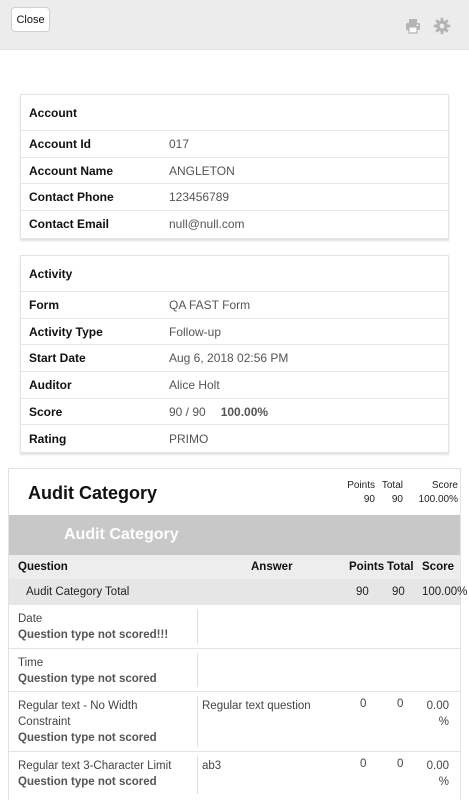  Describe the element at coordinates (367, 567) in the screenshot. I see `column-points: Points` at that location.